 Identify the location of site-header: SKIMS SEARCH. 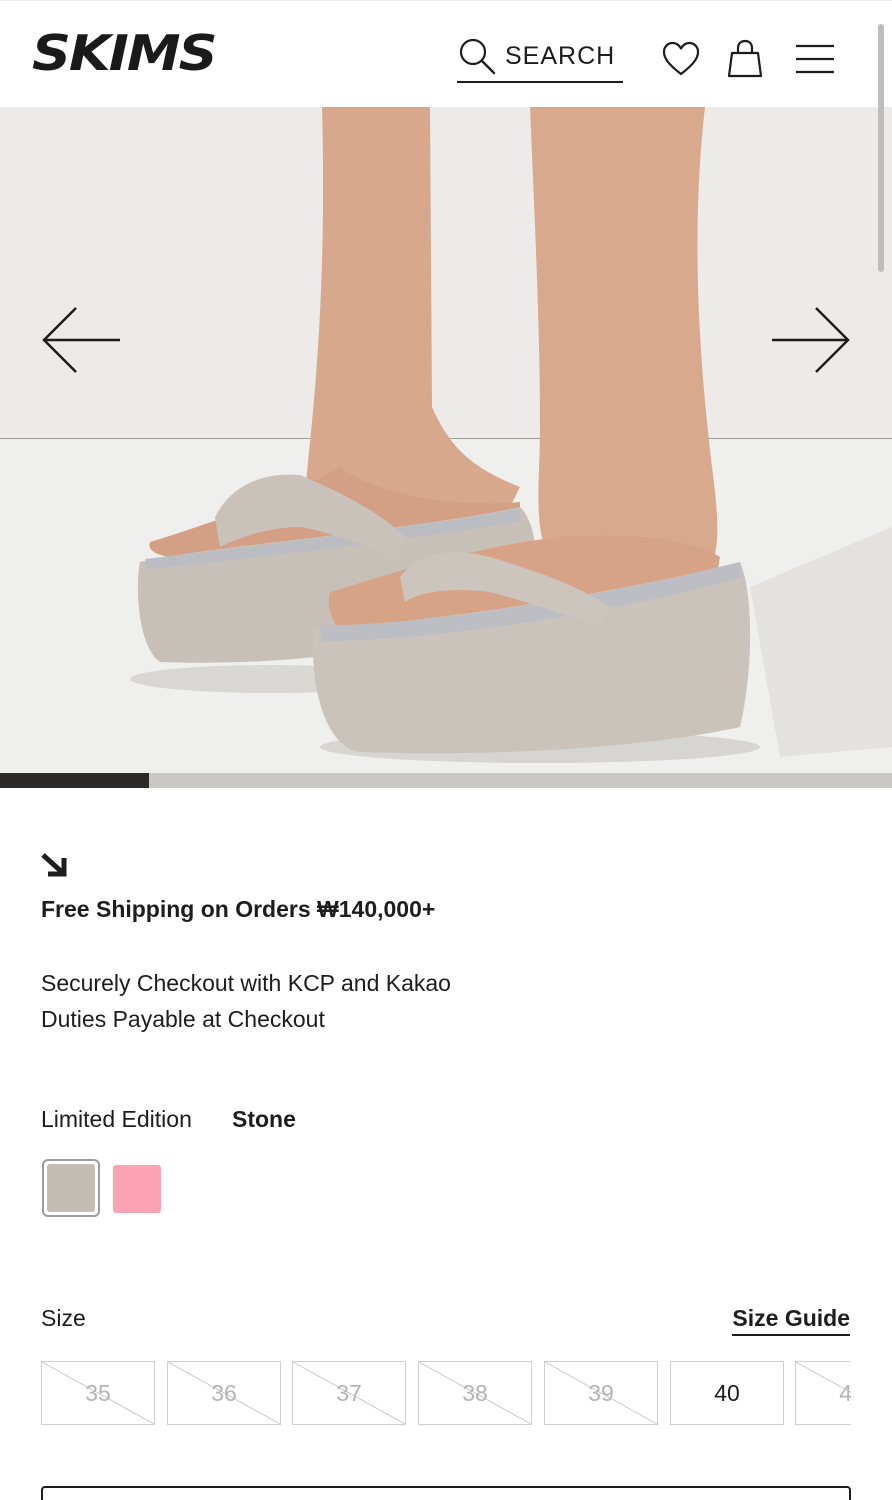
(446, 53).